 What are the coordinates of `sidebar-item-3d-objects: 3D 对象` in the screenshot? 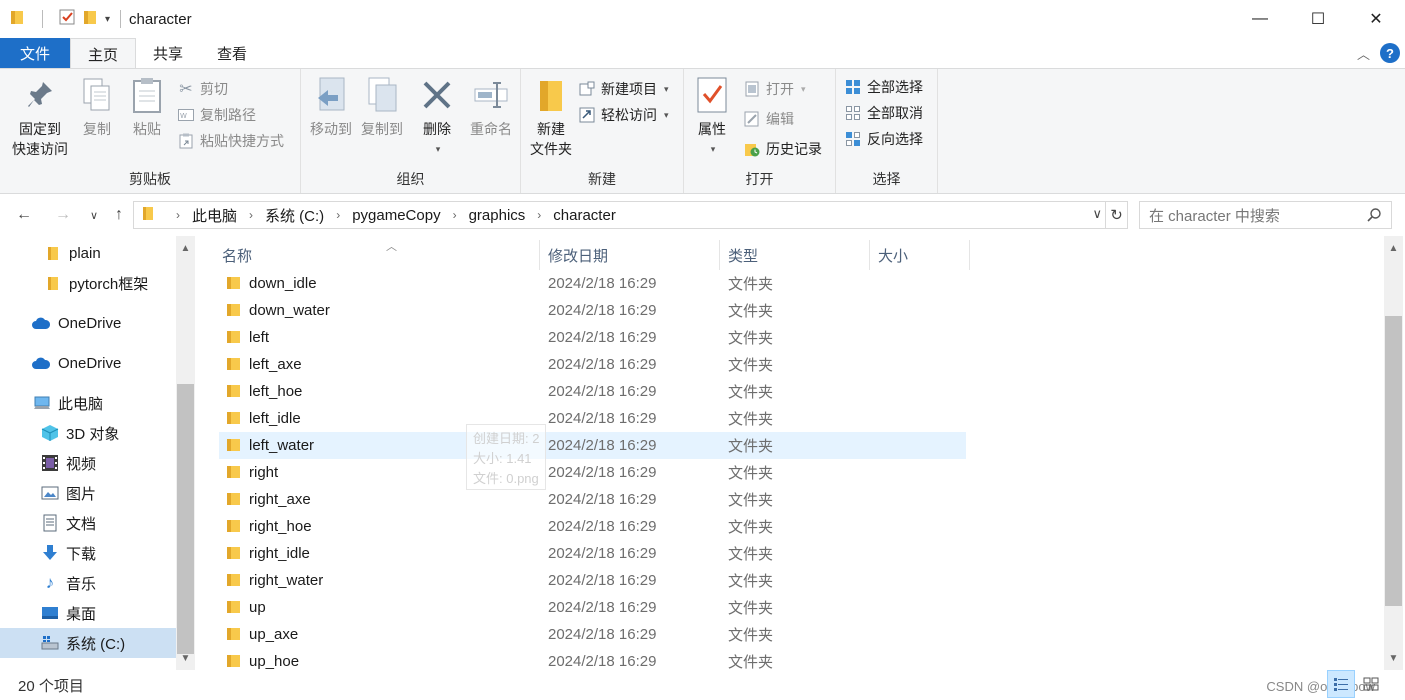 It's located at (88, 433).